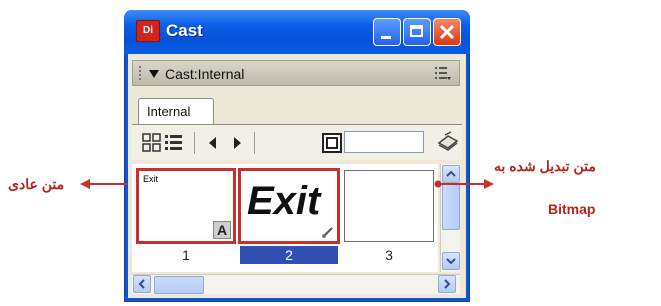  Describe the element at coordinates (148, 31) in the screenshot. I see `director-icon: Di` at that location.